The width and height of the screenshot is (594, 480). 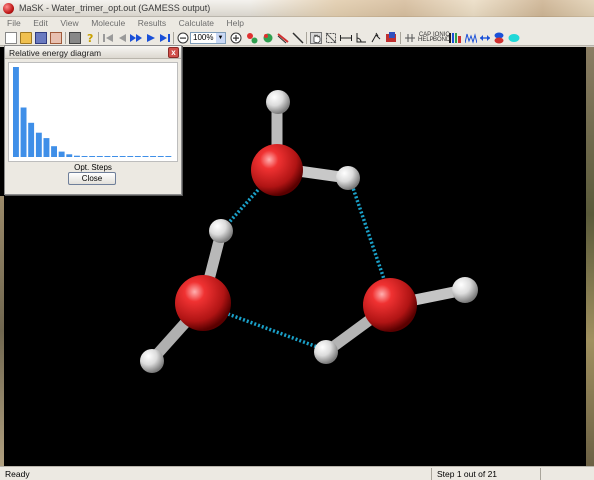 What do you see at coordinates (410, 38) in the screenshot?
I see `fragment-icon` at bounding box center [410, 38].